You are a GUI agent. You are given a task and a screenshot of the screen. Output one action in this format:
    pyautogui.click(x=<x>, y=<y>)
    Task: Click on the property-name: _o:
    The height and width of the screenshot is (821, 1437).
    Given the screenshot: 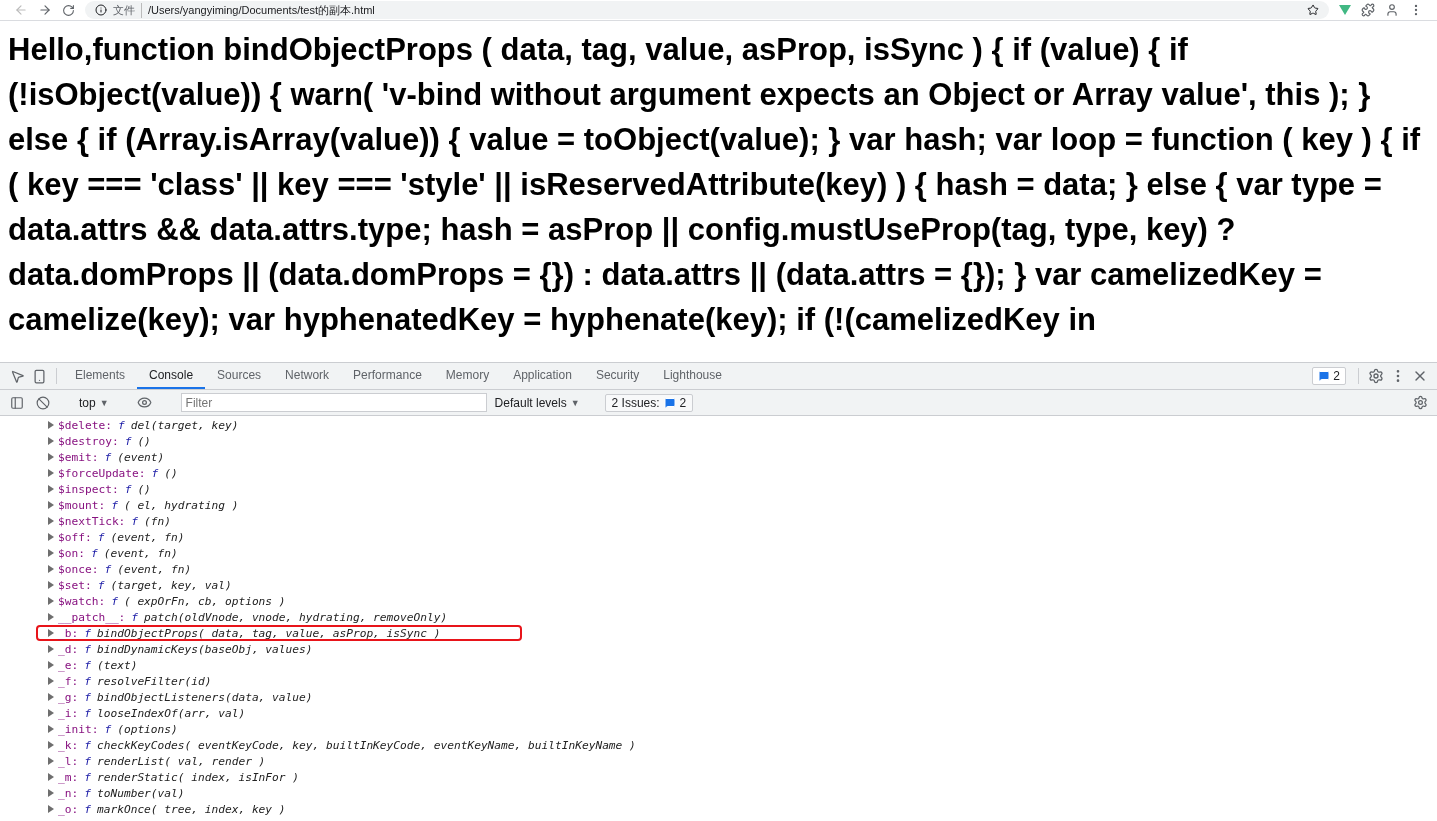 What is the action you would take?
    pyautogui.click(x=68, y=809)
    